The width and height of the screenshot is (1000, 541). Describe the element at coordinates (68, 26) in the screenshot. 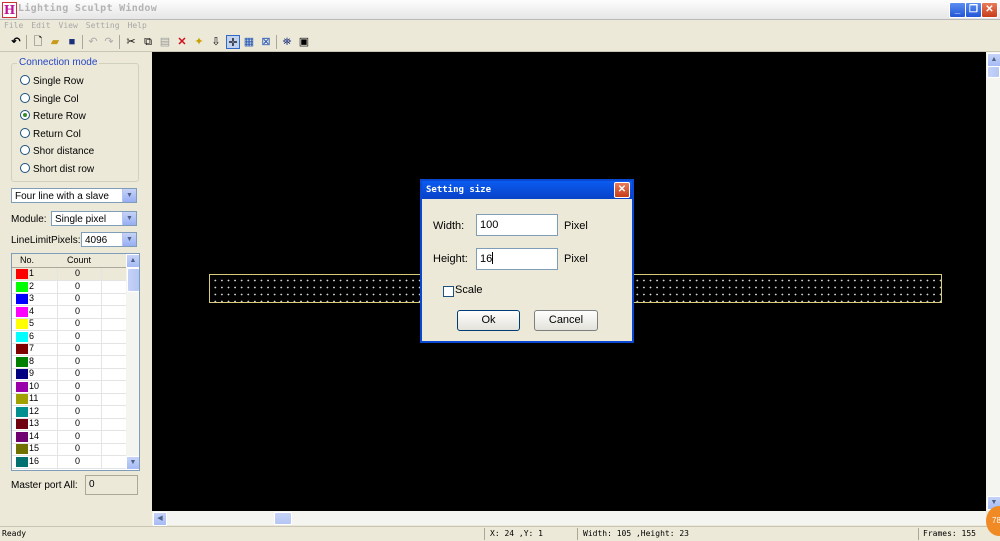

I see `menu-view: View` at that location.